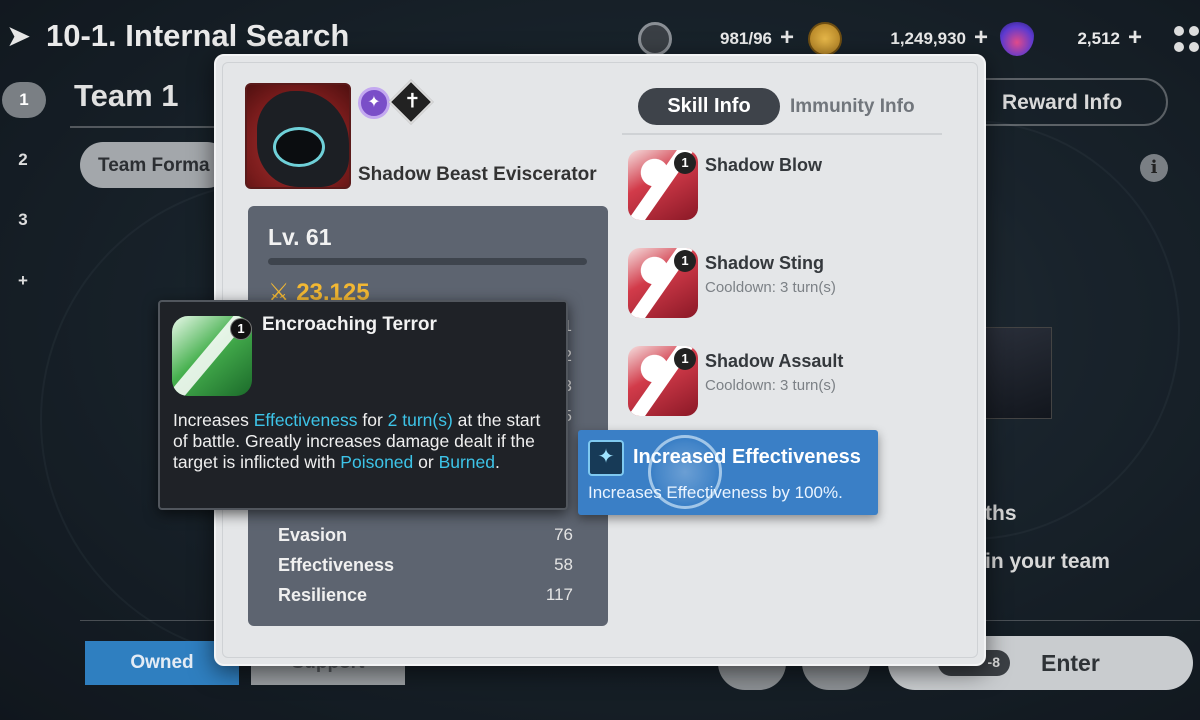  I want to click on hero-name: Shadow Beast Eviscerator, so click(477, 174).